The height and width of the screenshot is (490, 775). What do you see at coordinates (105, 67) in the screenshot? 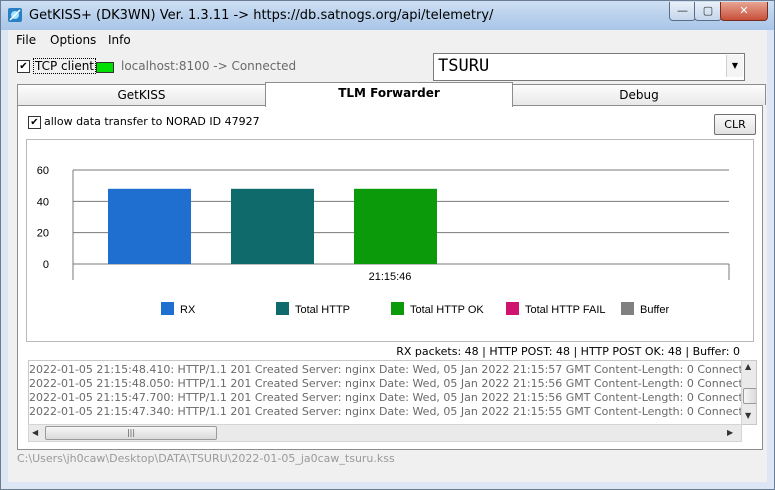
I see `connection-status-led` at bounding box center [105, 67].